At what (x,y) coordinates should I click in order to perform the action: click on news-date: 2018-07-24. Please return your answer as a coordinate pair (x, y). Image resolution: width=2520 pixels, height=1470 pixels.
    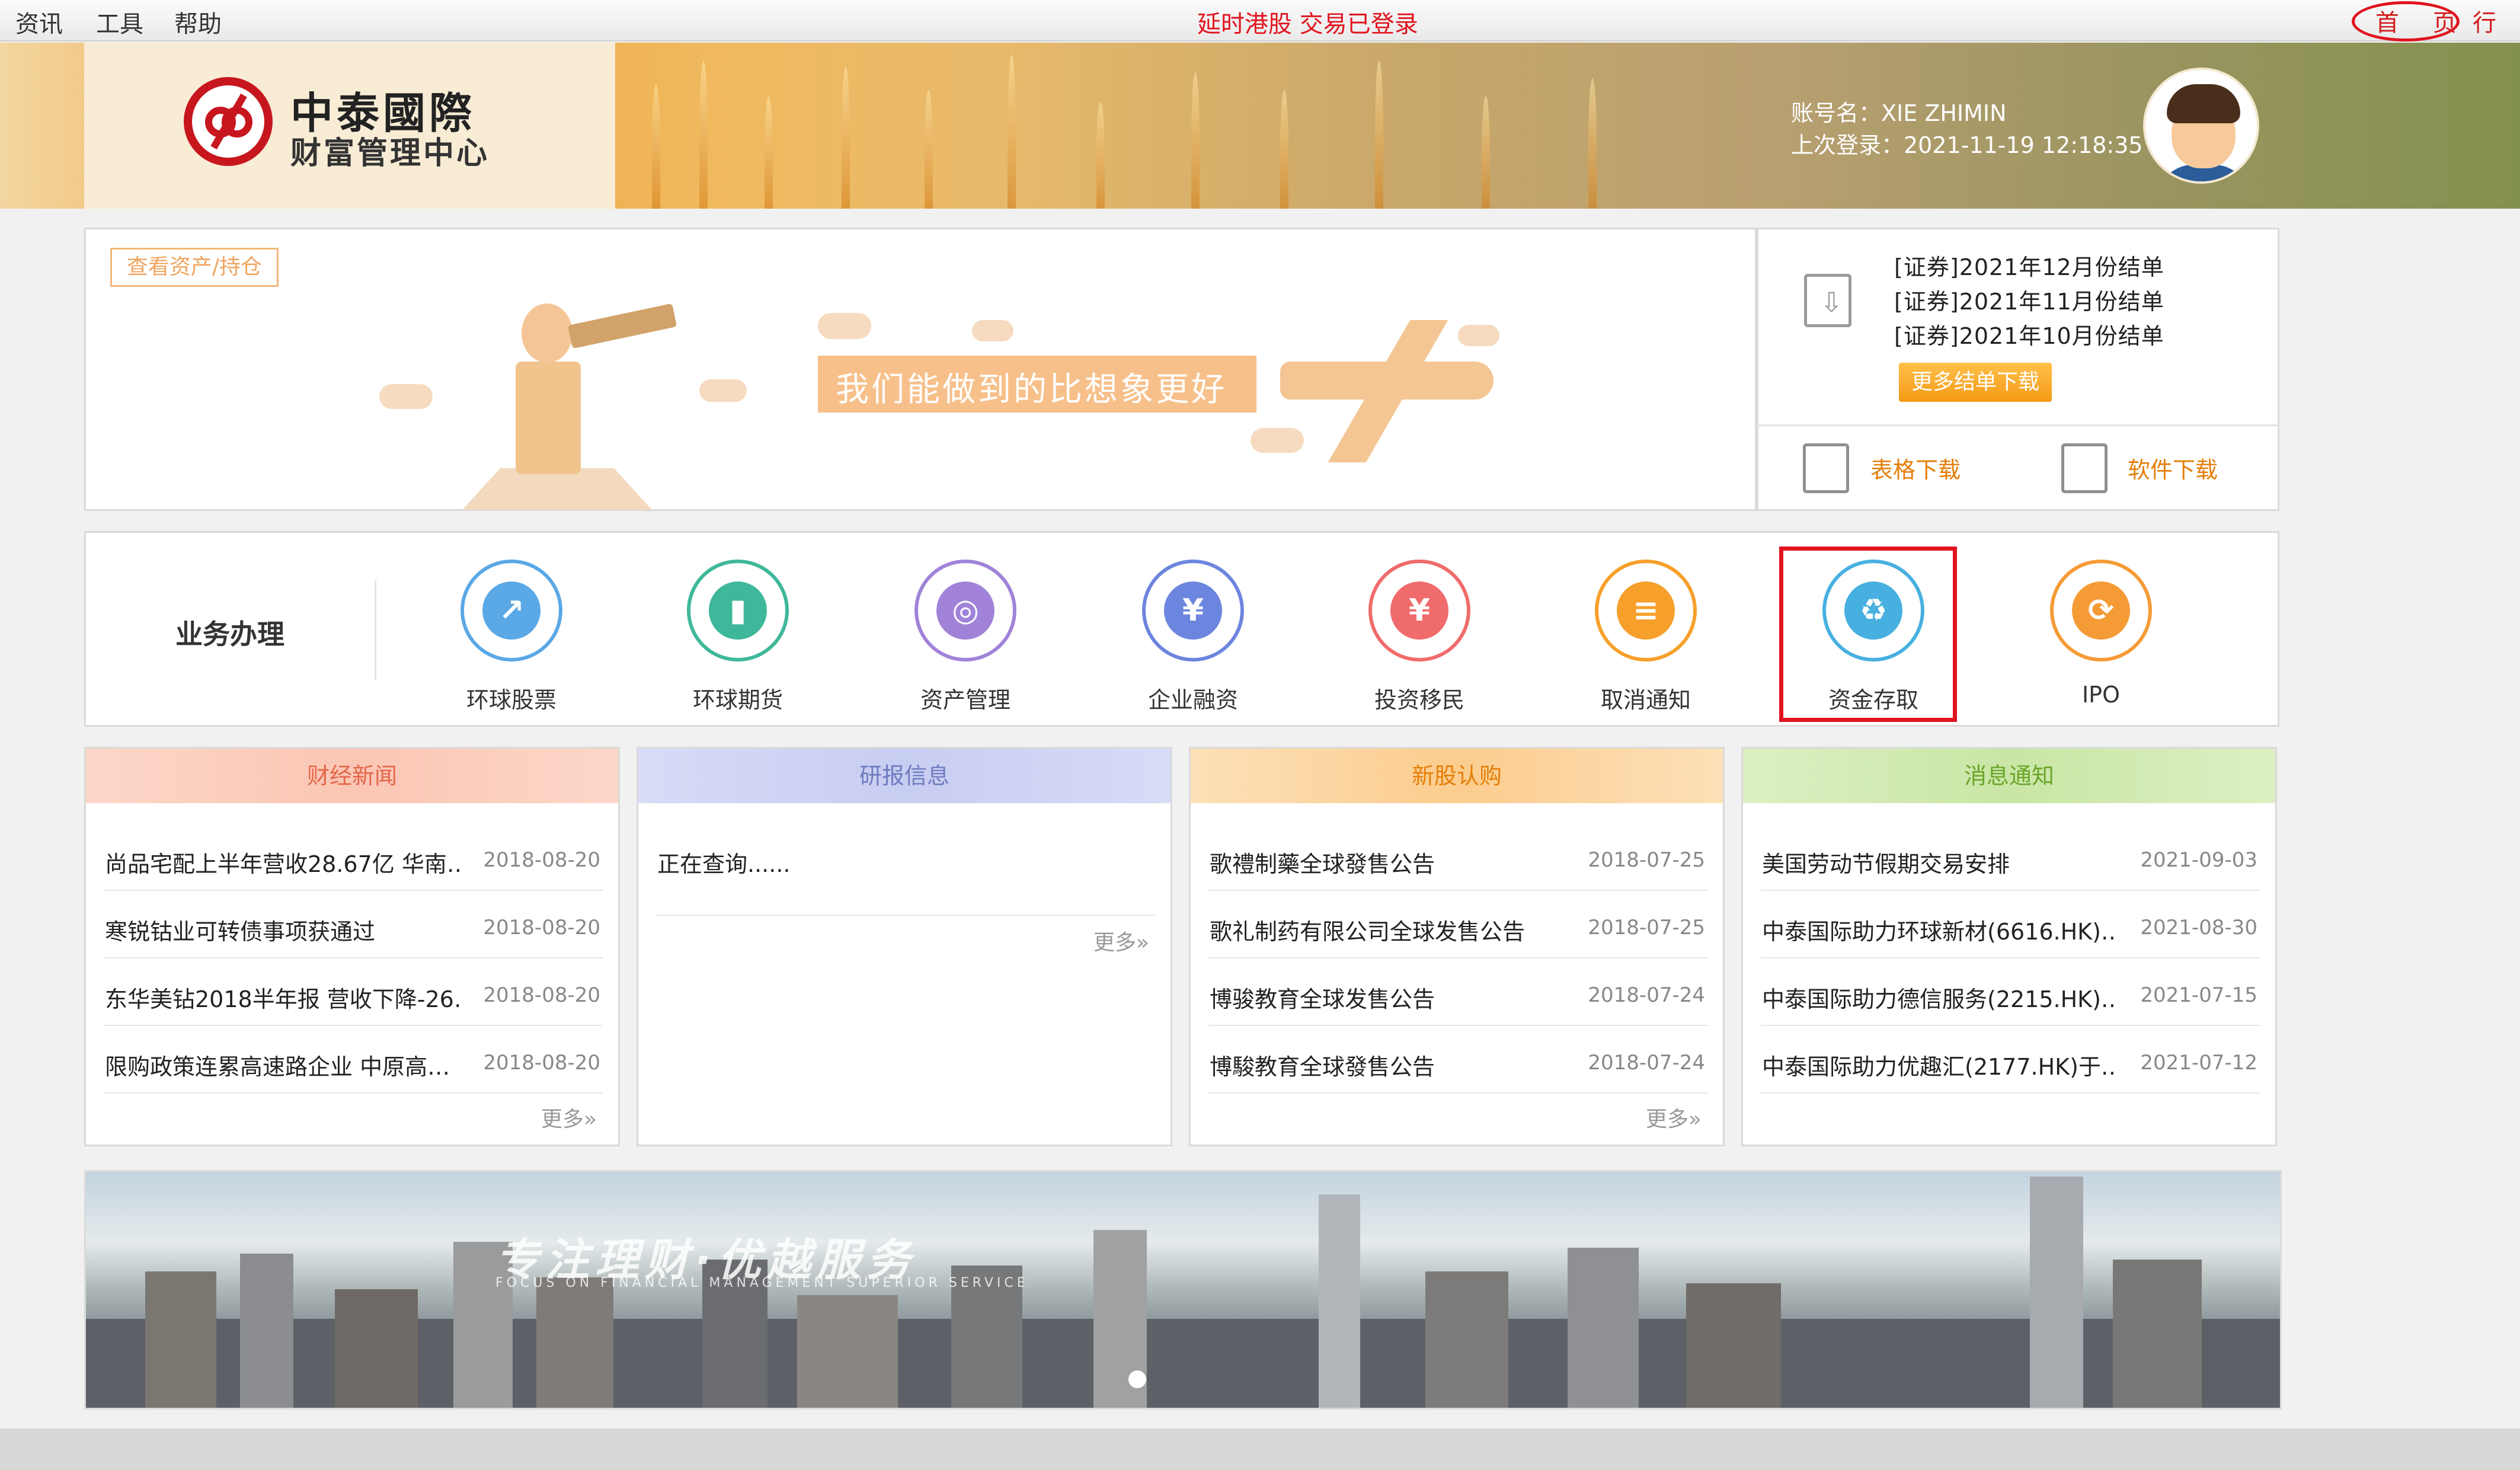
    Looking at the image, I should click on (1647, 1063).